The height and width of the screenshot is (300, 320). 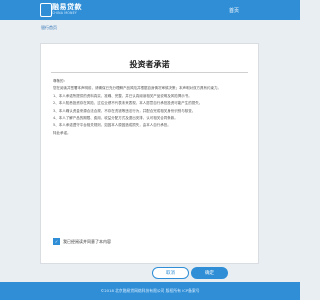 What do you see at coordinates (209, 273) in the screenshot?
I see `confirm-button: 确定` at bounding box center [209, 273].